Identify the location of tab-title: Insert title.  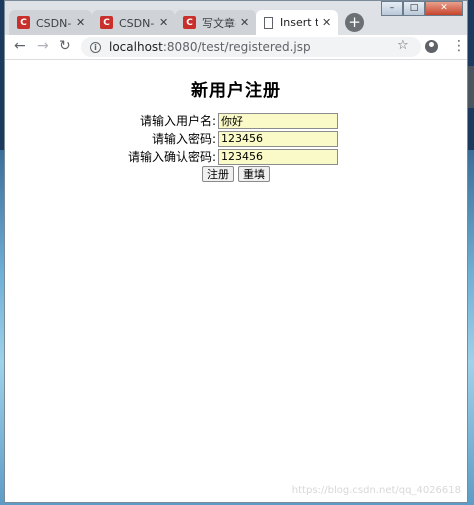
(299, 22).